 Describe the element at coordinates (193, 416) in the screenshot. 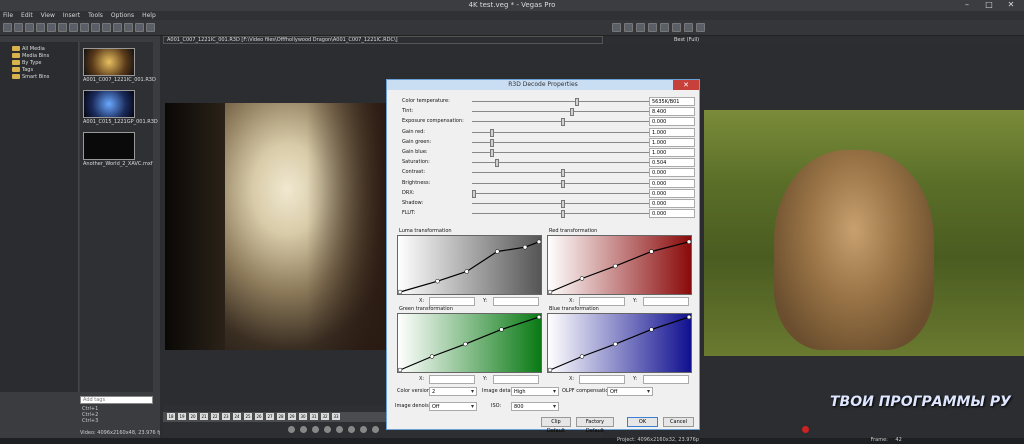

I see `timeline-marker: 20` at that location.